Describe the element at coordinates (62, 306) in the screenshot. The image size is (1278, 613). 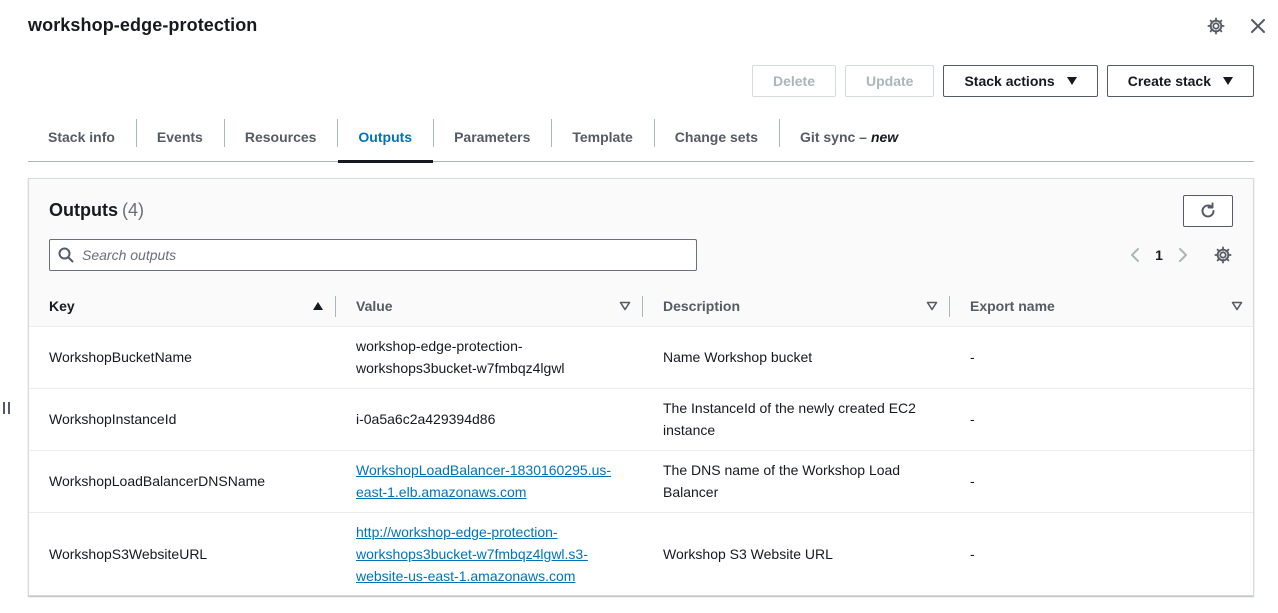
I see `column-label: Key` at that location.